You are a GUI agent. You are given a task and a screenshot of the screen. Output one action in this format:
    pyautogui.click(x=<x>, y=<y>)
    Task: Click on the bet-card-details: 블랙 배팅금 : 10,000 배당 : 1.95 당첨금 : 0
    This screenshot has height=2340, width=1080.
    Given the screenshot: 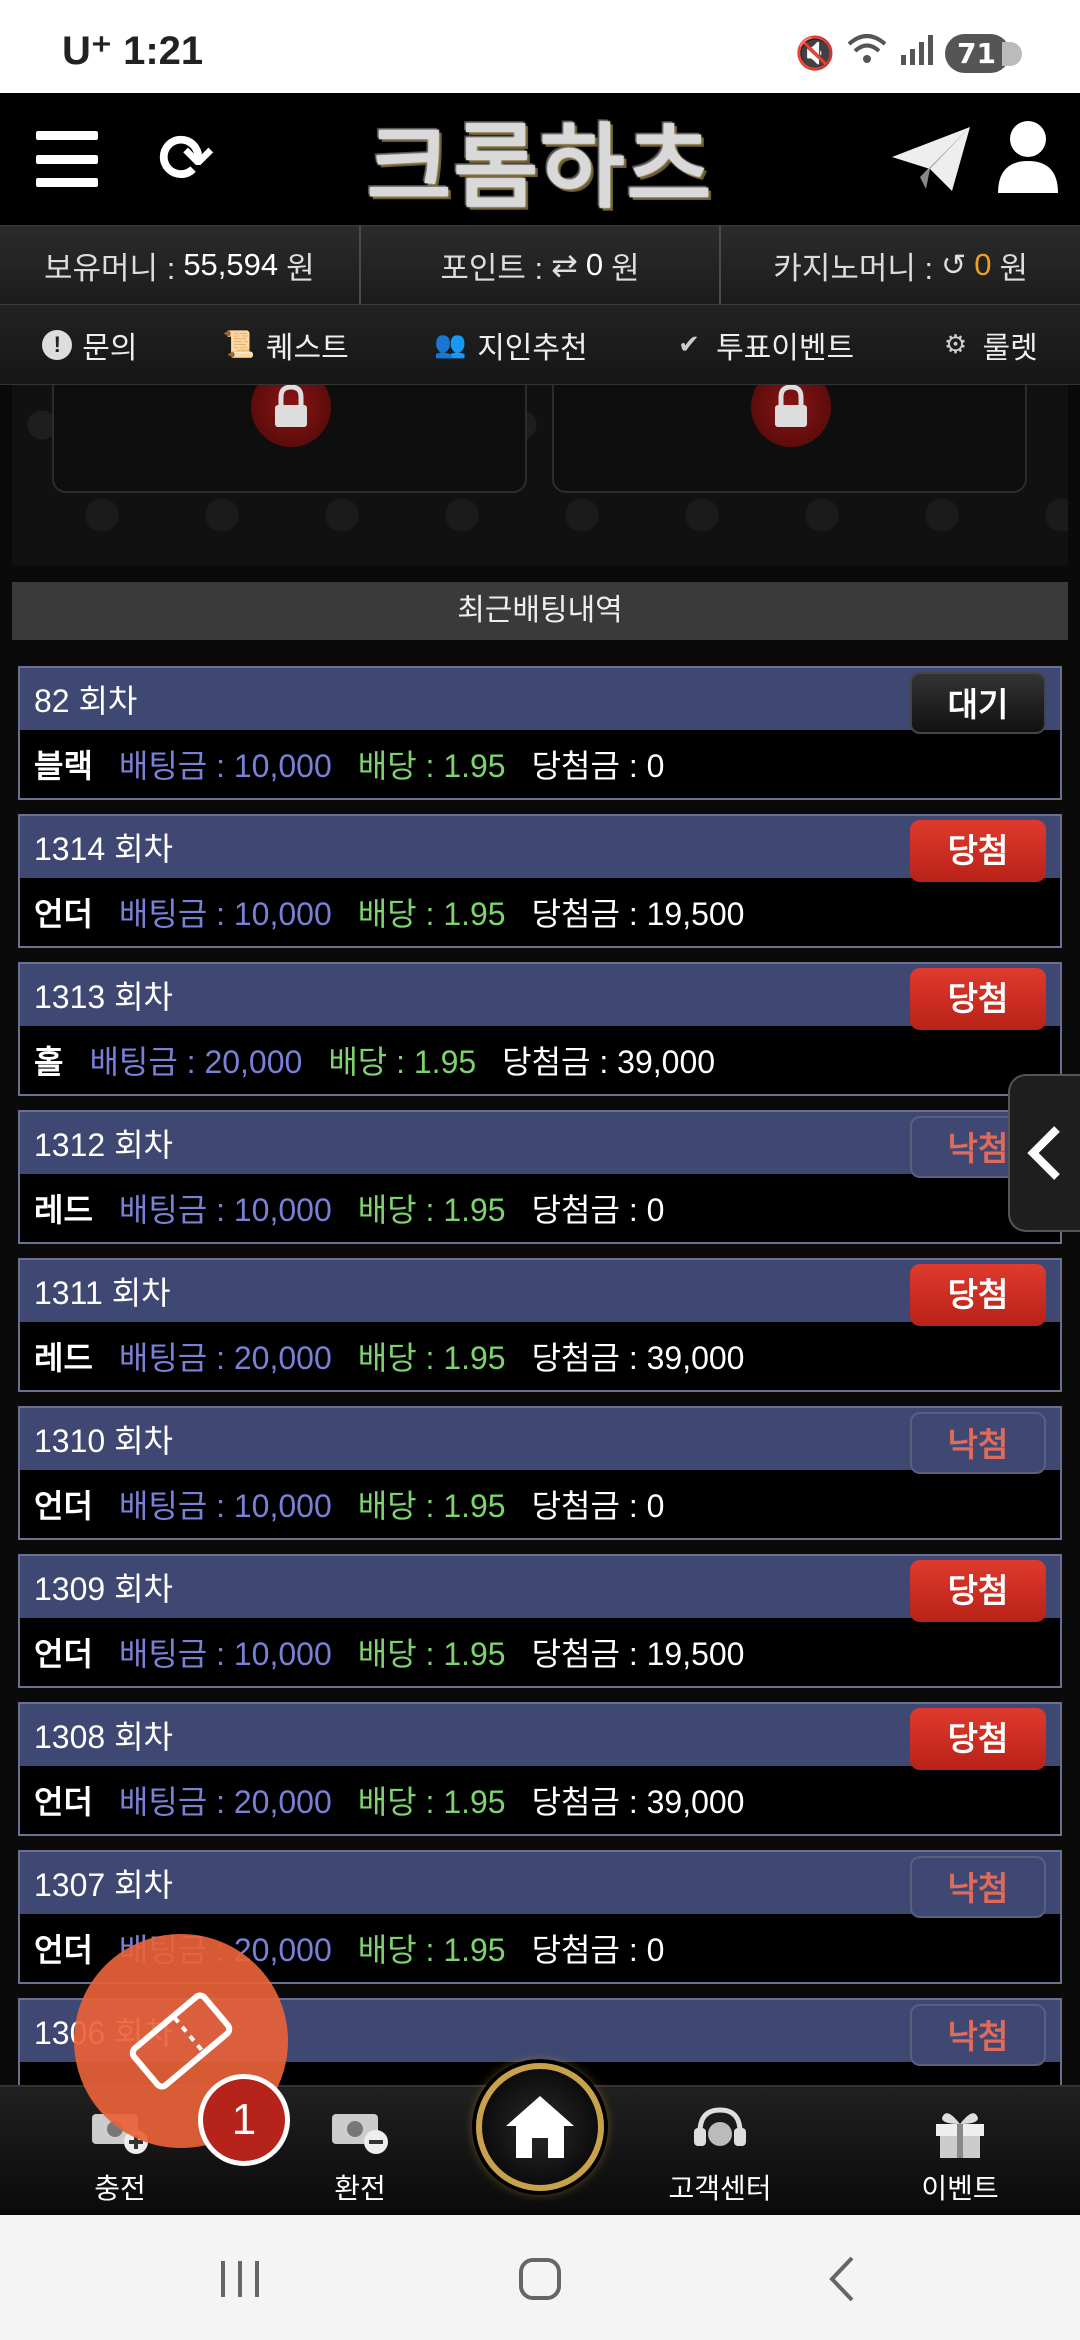 What is the action you would take?
    pyautogui.click(x=540, y=764)
    